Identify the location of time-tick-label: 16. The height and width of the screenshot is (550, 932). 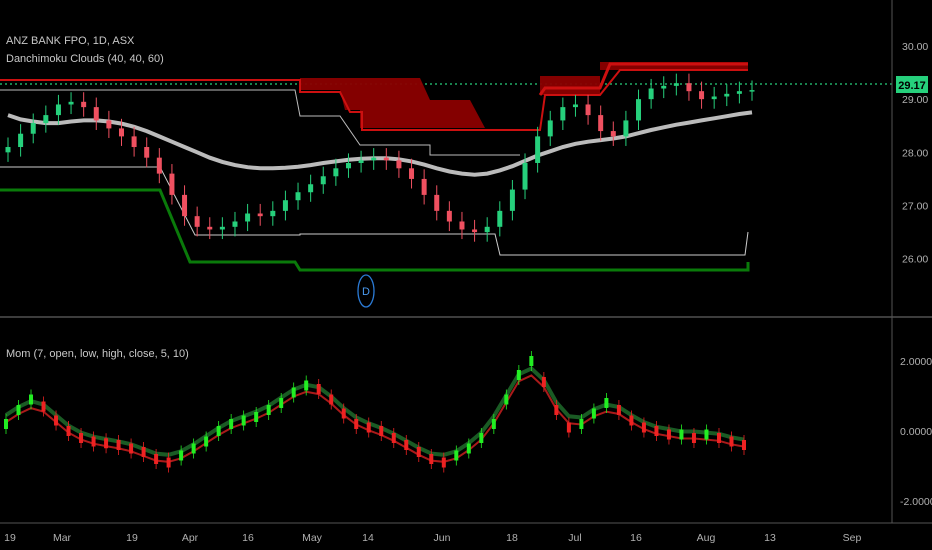
(636, 538).